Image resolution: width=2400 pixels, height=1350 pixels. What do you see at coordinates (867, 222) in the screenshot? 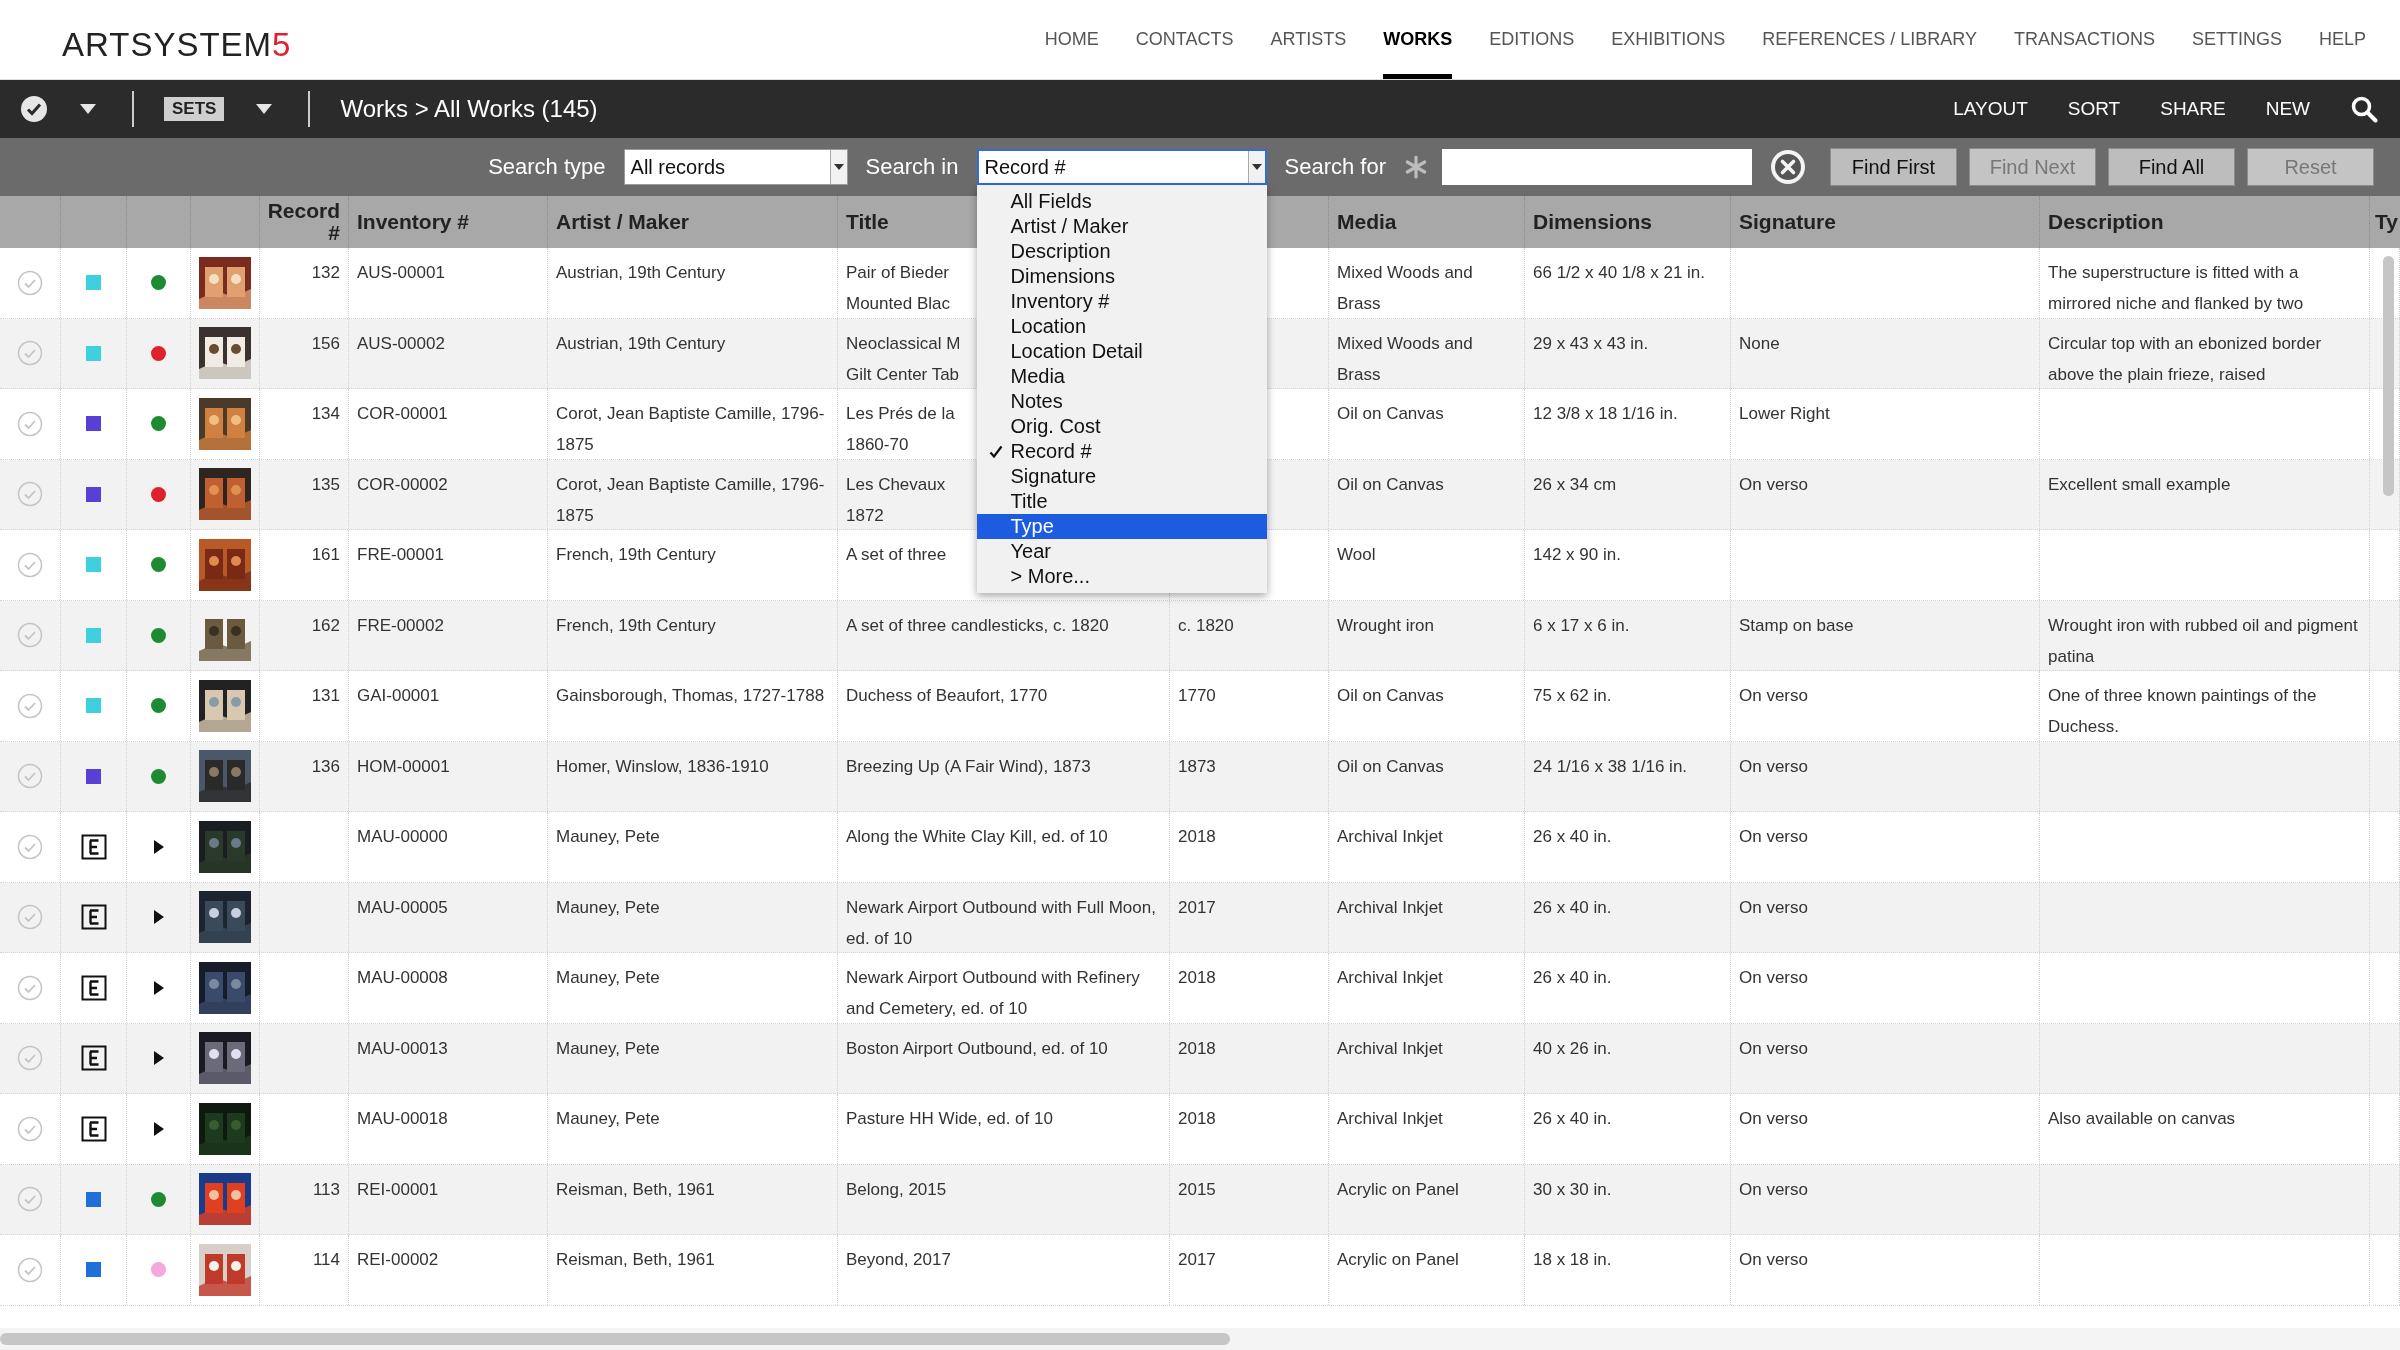
I see `column-header: Title` at bounding box center [867, 222].